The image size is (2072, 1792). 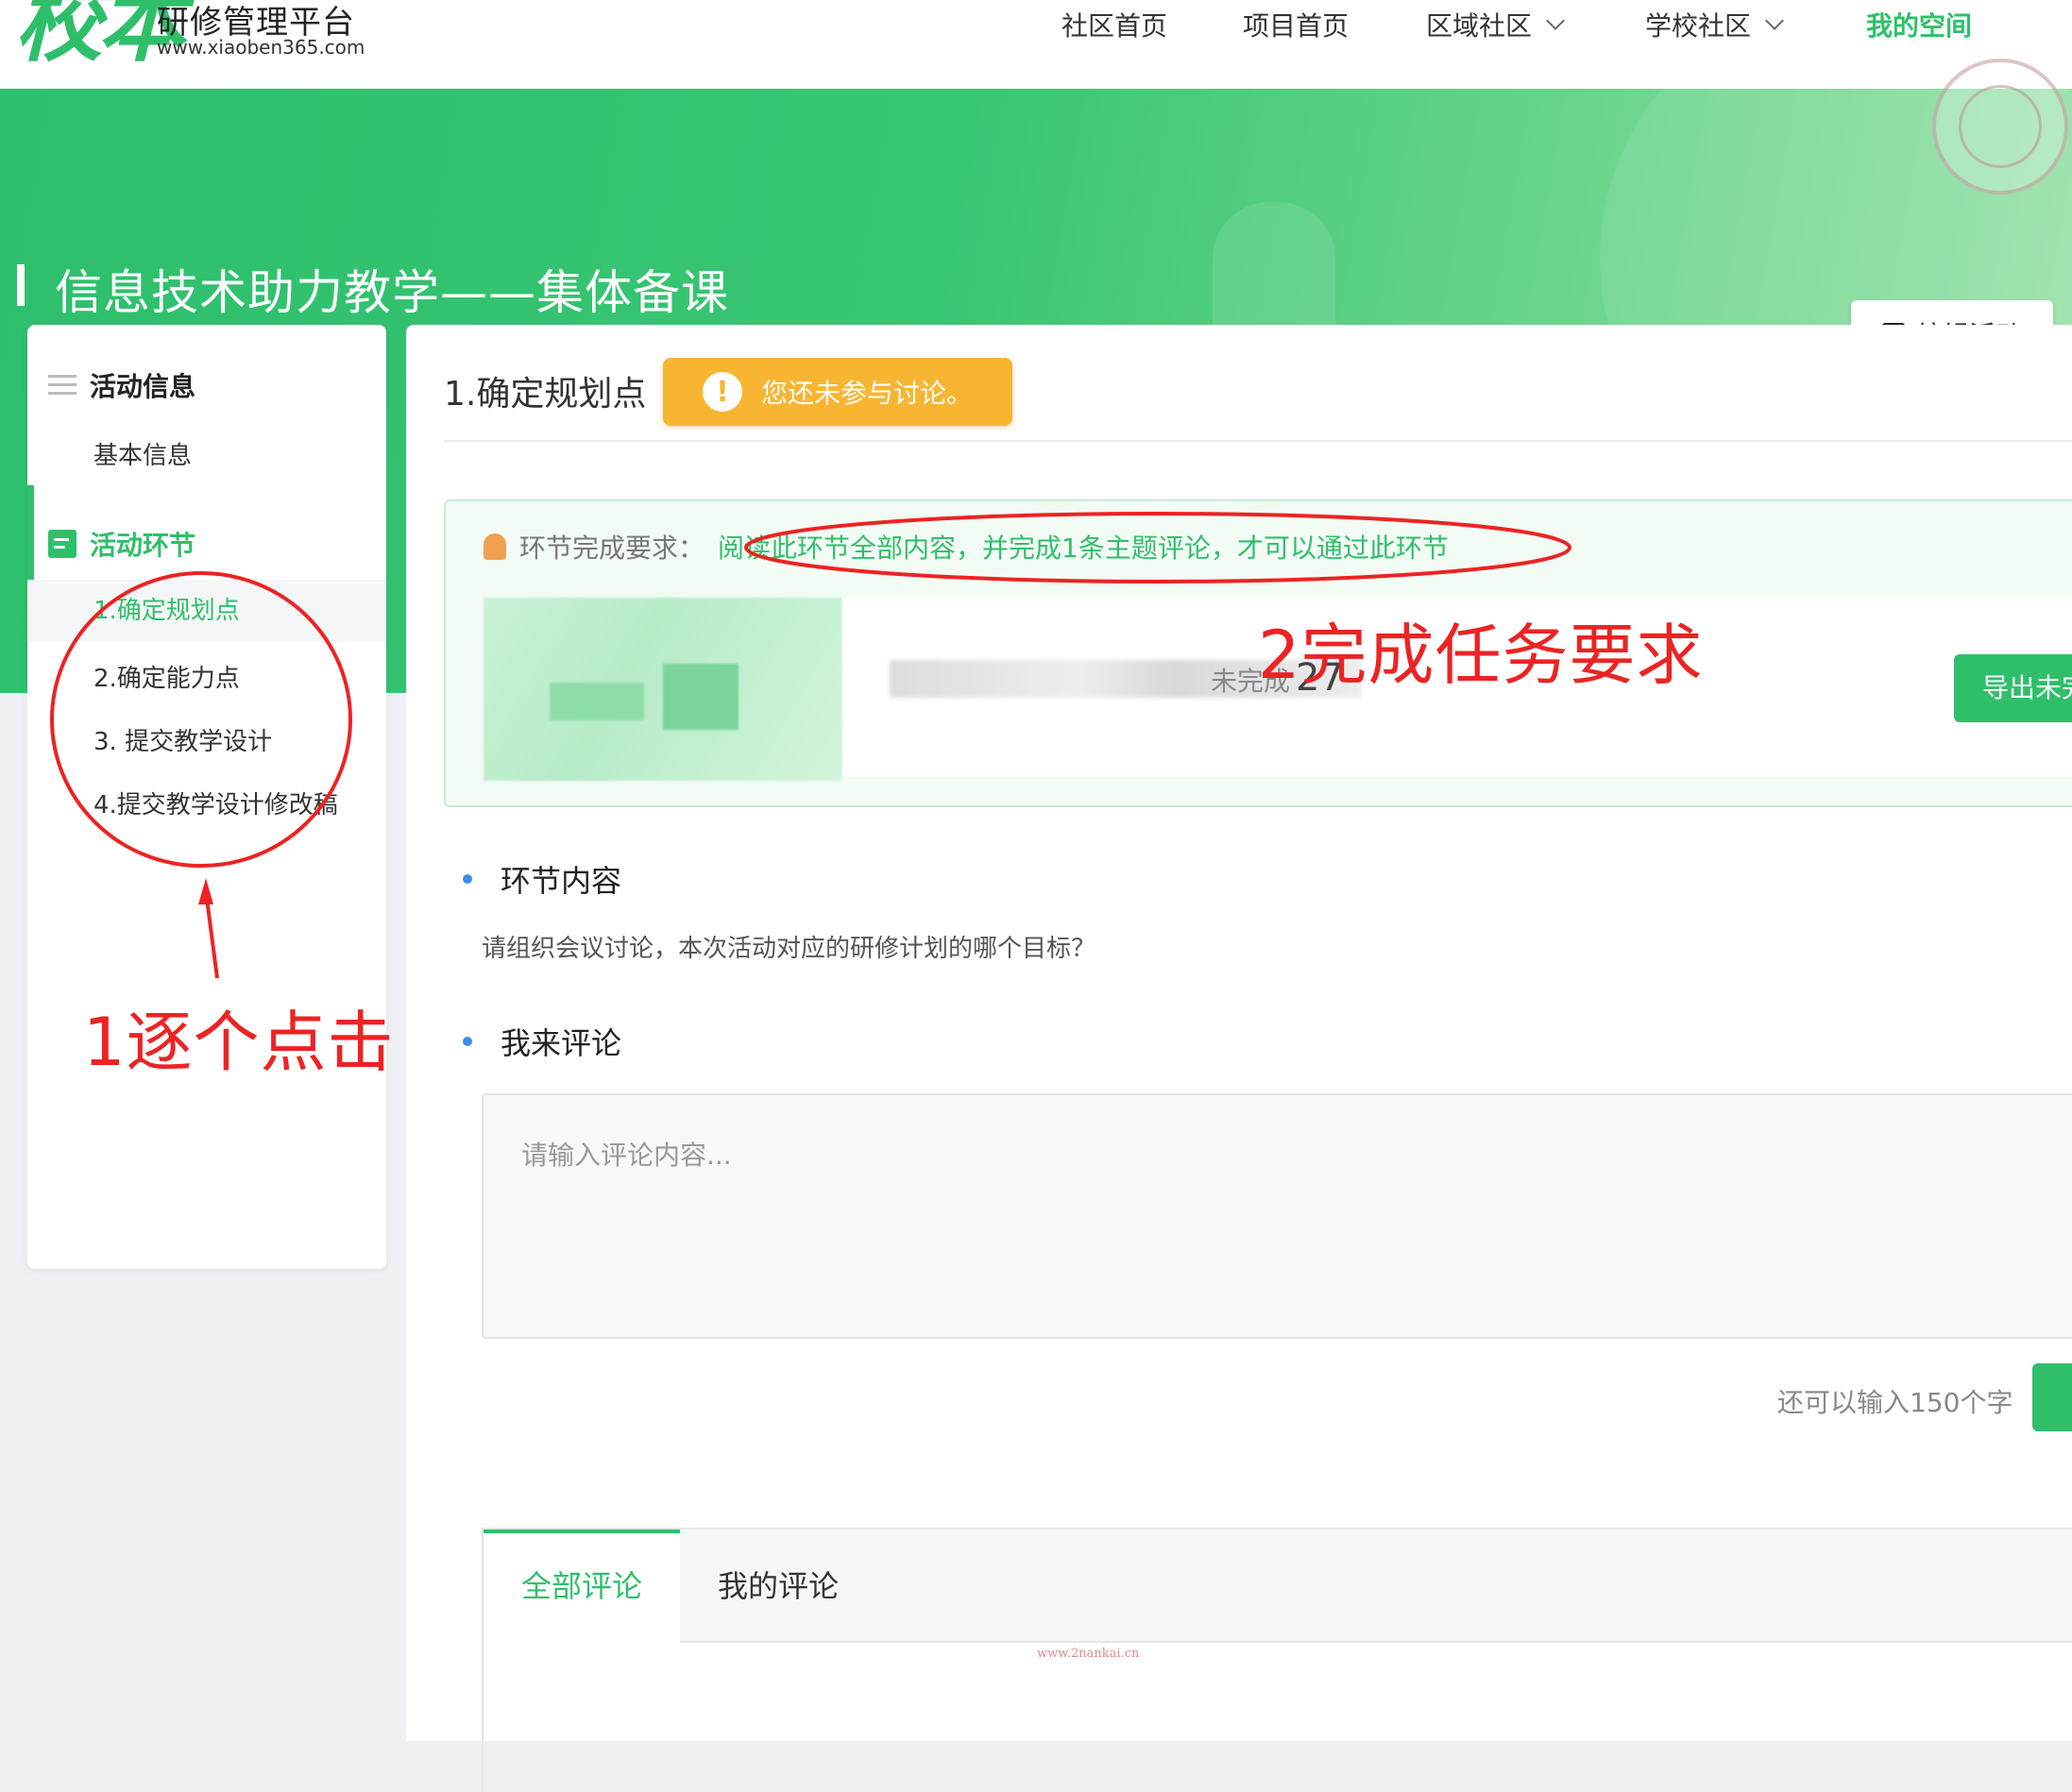 What do you see at coordinates (167, 677) in the screenshot?
I see `sidebar-step-2: 2.确定能力点` at bounding box center [167, 677].